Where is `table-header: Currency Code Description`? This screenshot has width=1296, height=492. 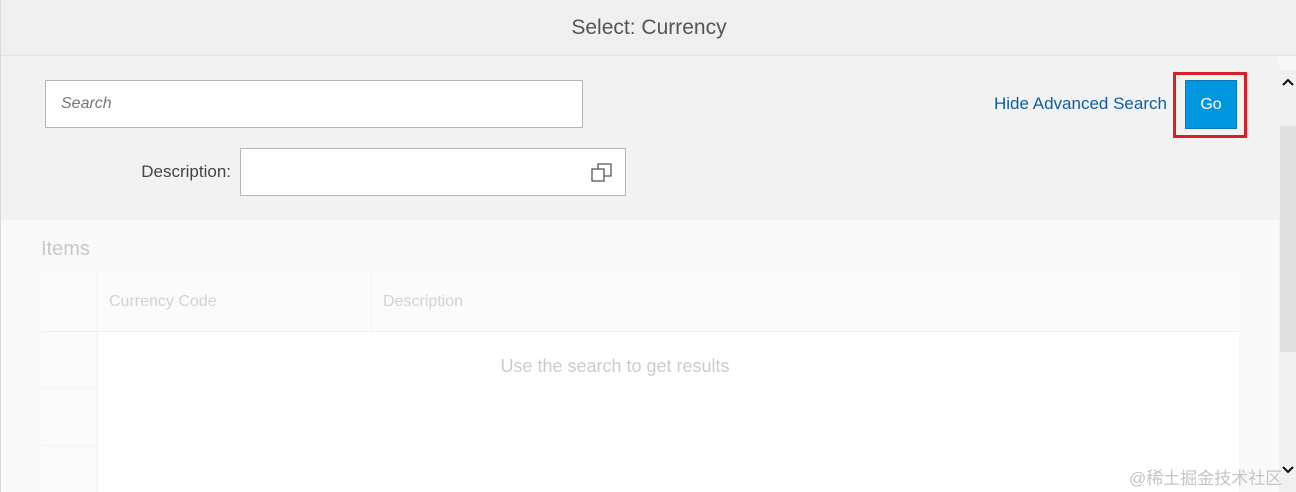 table-header: Currency Code Description is located at coordinates (640, 302).